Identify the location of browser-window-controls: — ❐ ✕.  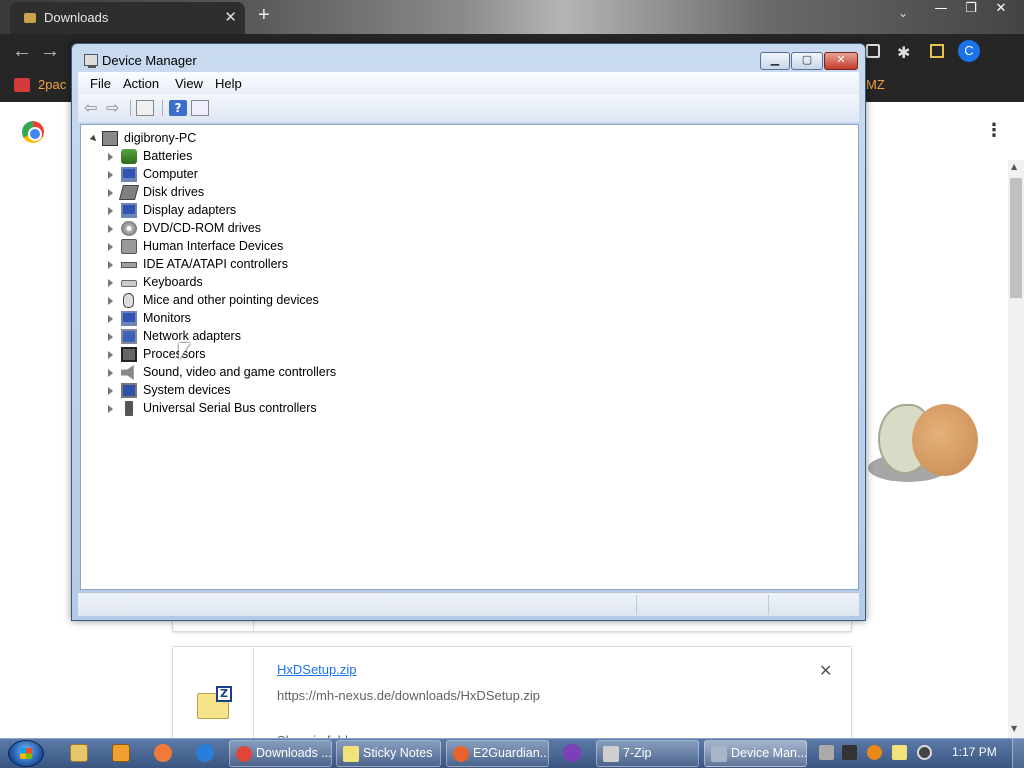
(971, 9).